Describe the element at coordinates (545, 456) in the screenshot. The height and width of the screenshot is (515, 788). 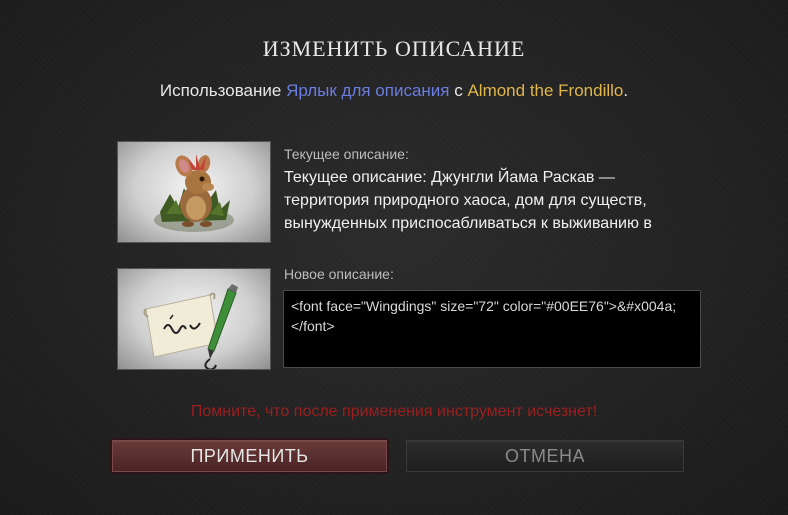
I see `cancel-button: ОТМЕНА` at that location.